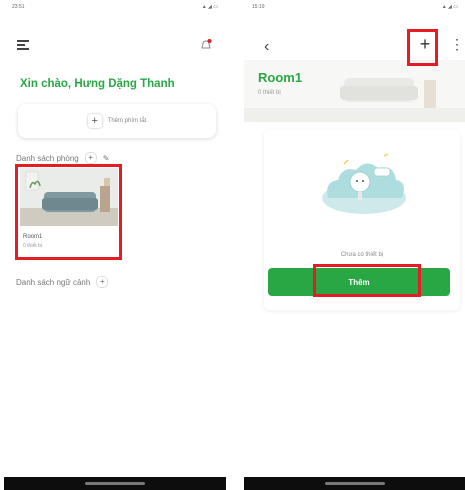 The image size is (465, 490). I want to click on greeting-text: Xin chào, Hưng Dặng Thanh, so click(97, 84).